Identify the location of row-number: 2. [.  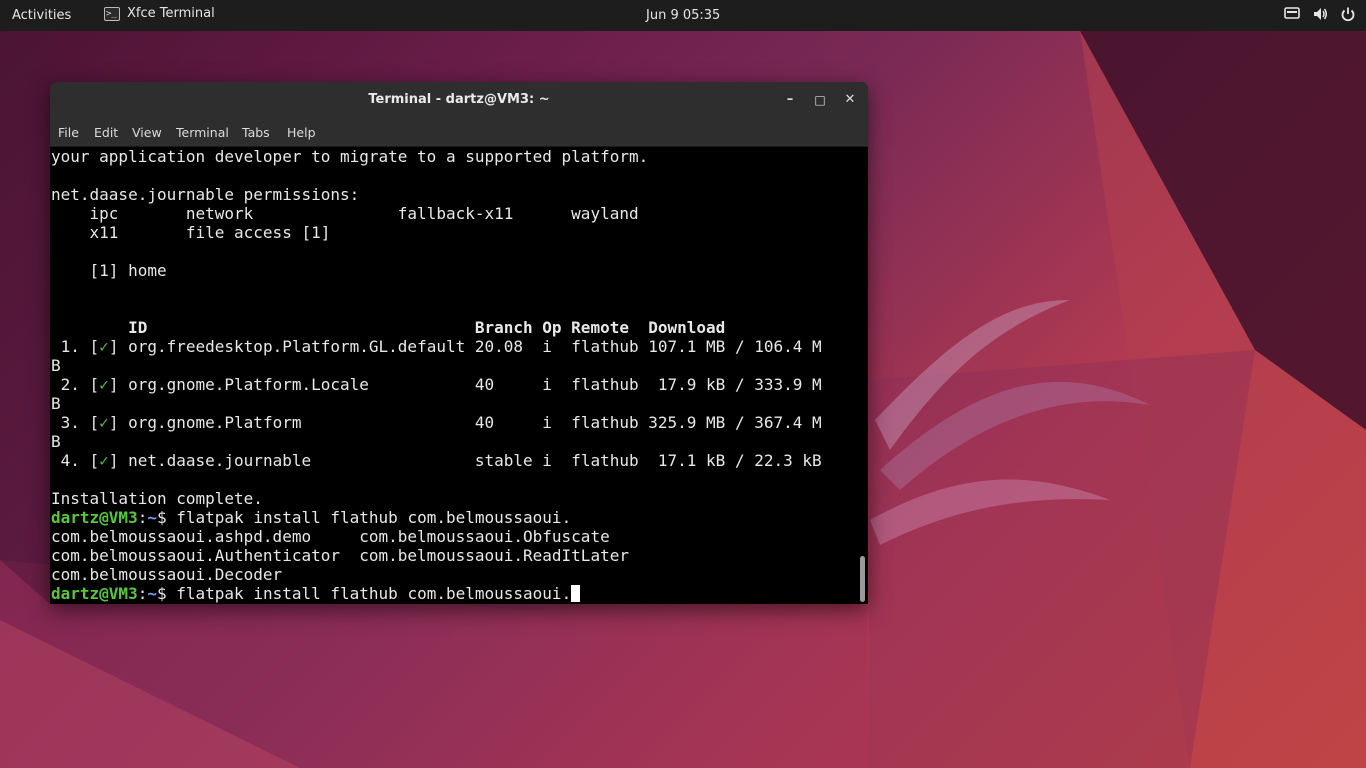
(75, 384).